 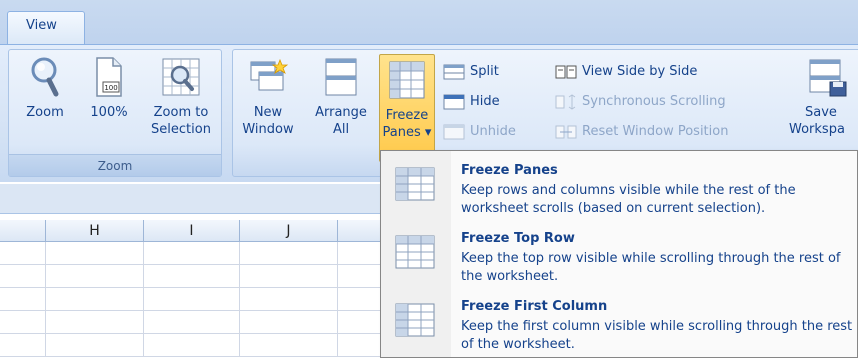 What do you see at coordinates (268, 112) in the screenshot?
I see `new-window-label-1: New` at bounding box center [268, 112].